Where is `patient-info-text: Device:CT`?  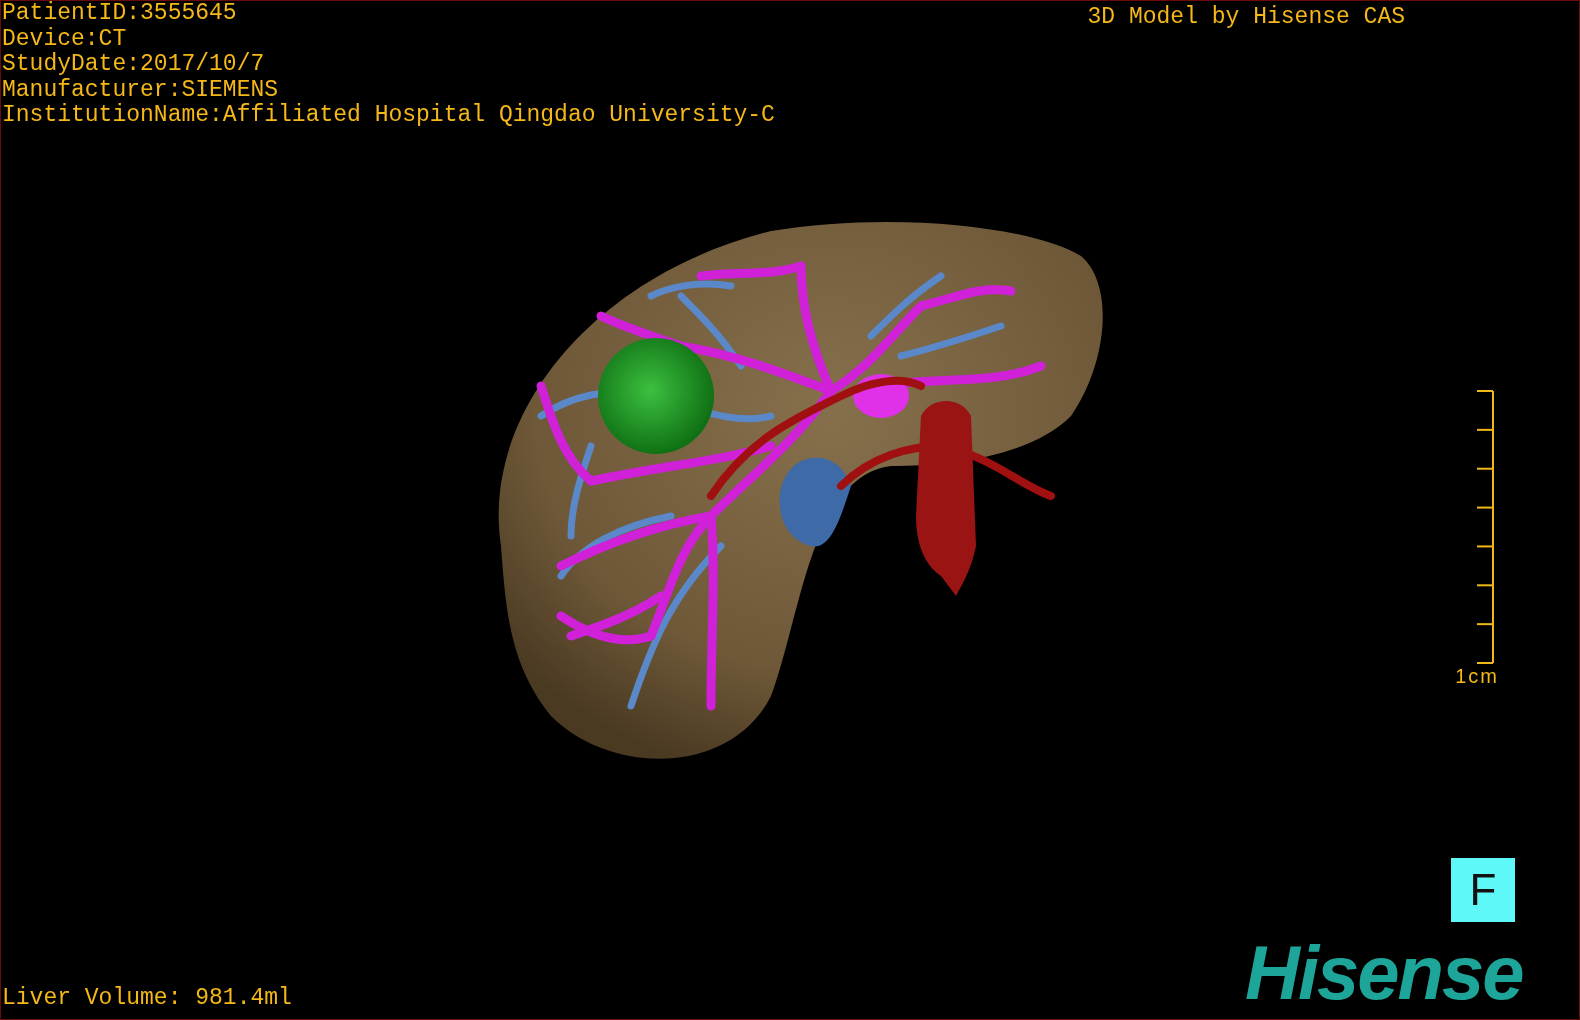 patient-info-text: Device:CT is located at coordinates (65, 39).